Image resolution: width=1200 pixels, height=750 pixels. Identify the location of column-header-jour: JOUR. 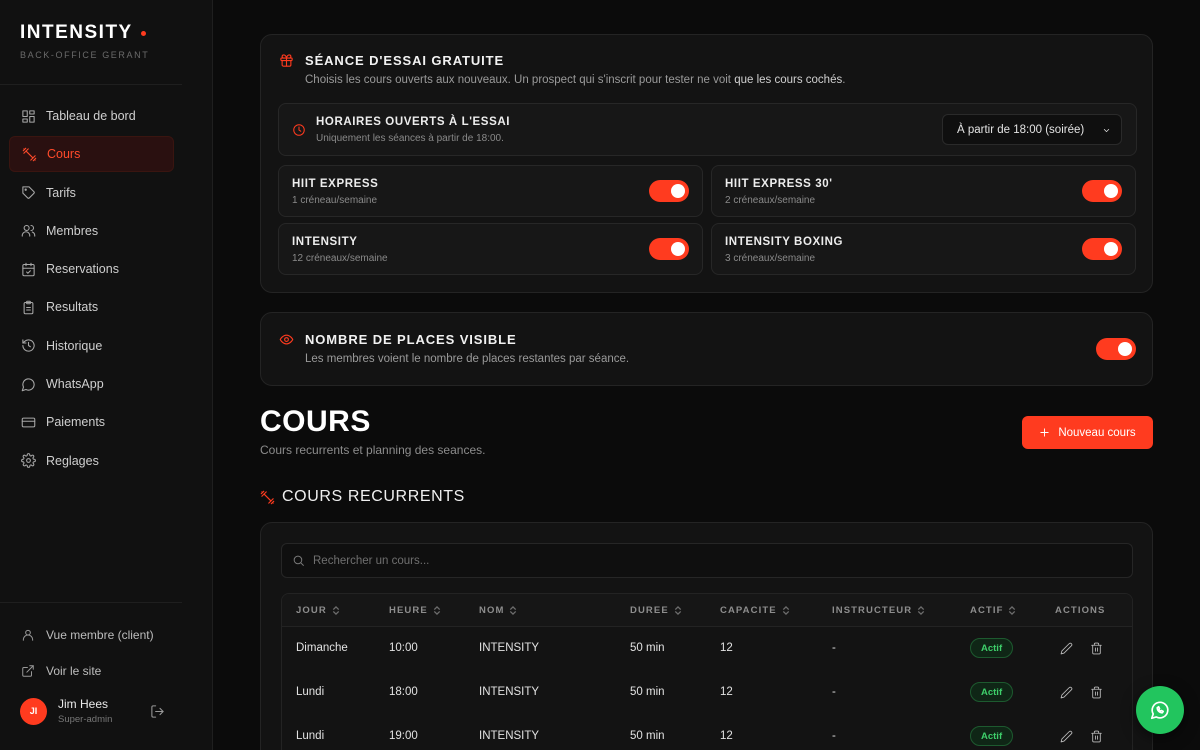
(318, 610).